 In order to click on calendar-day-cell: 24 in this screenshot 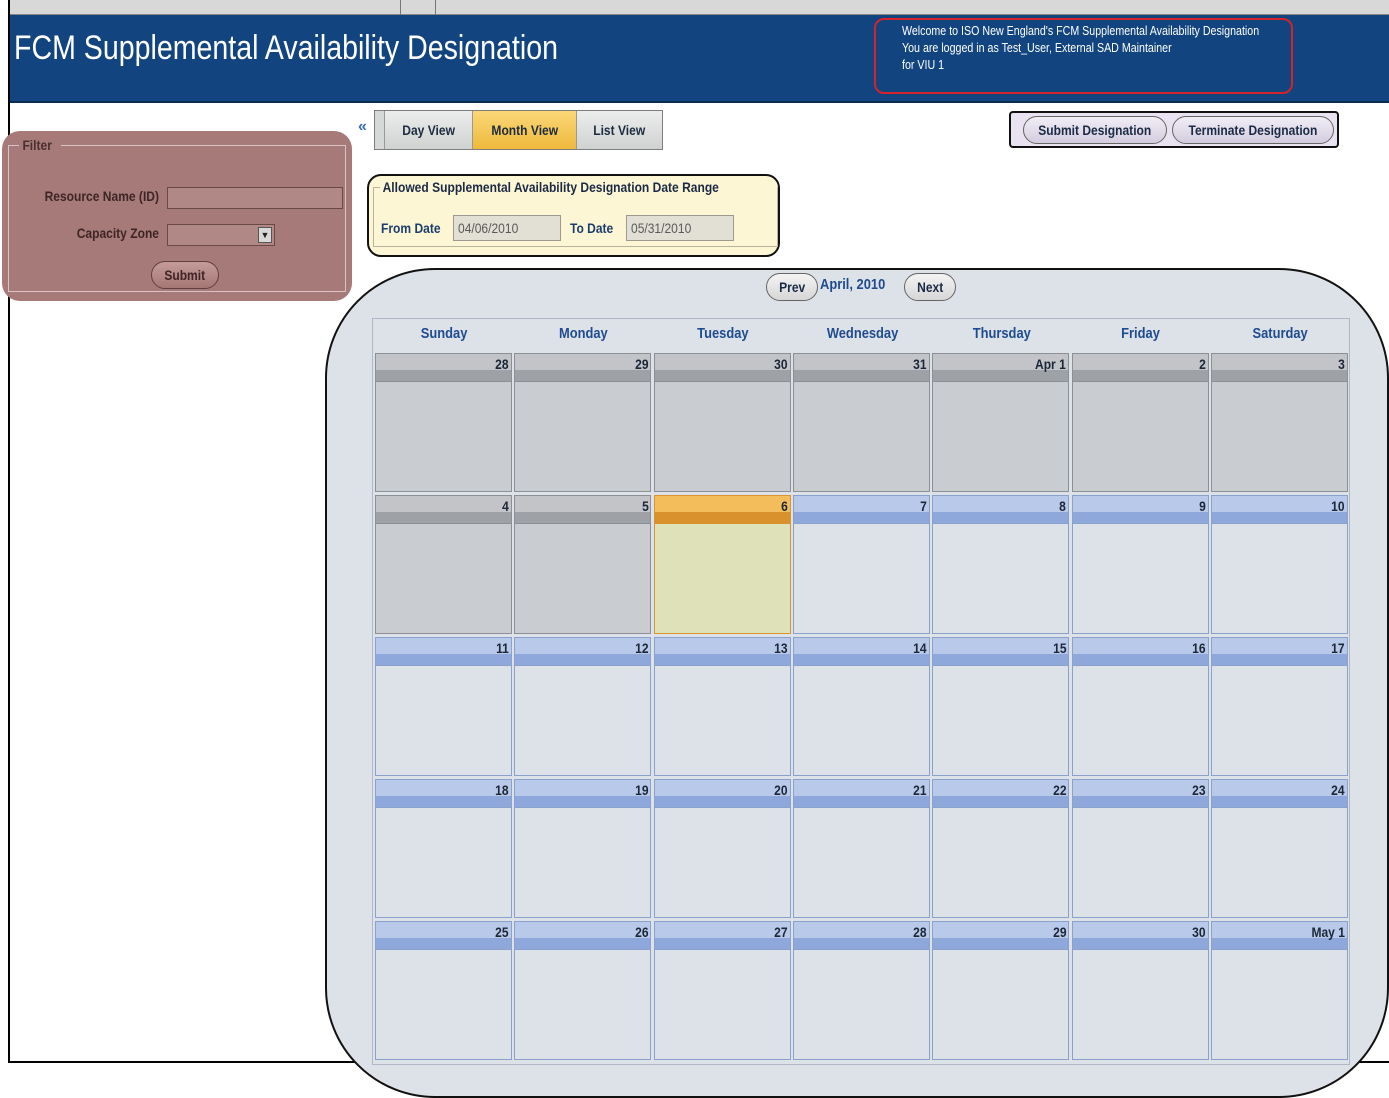, I will do `click(1279, 848)`.